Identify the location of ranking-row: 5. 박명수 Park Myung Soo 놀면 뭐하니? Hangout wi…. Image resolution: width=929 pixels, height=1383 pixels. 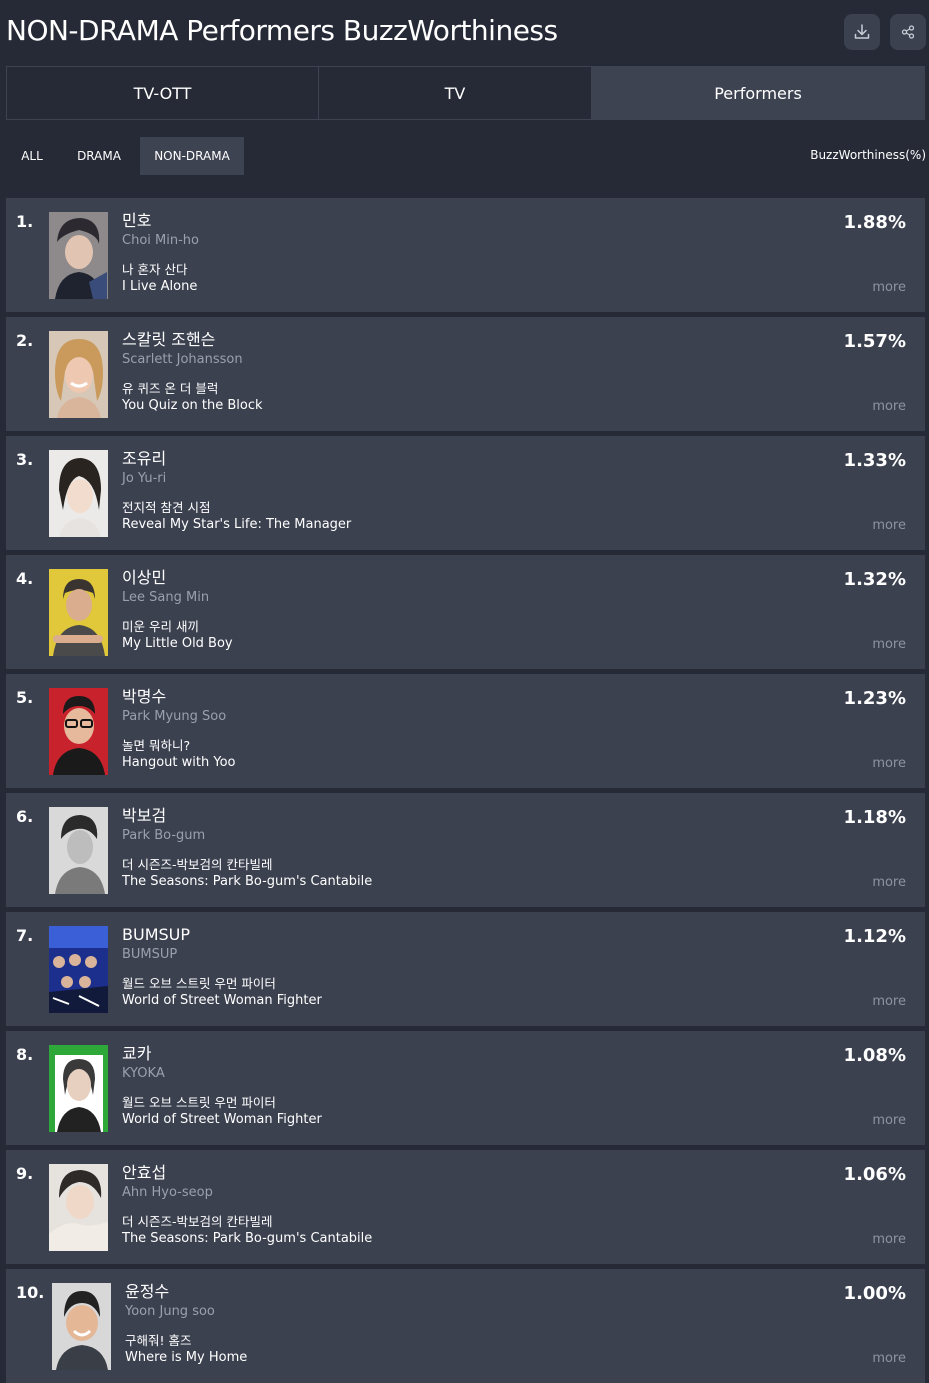
(465, 731).